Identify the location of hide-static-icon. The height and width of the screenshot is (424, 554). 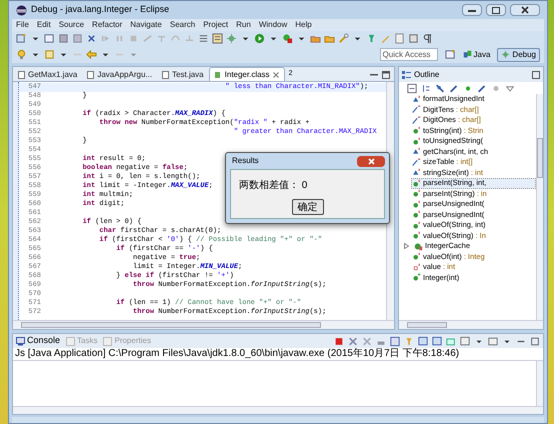
(454, 88).